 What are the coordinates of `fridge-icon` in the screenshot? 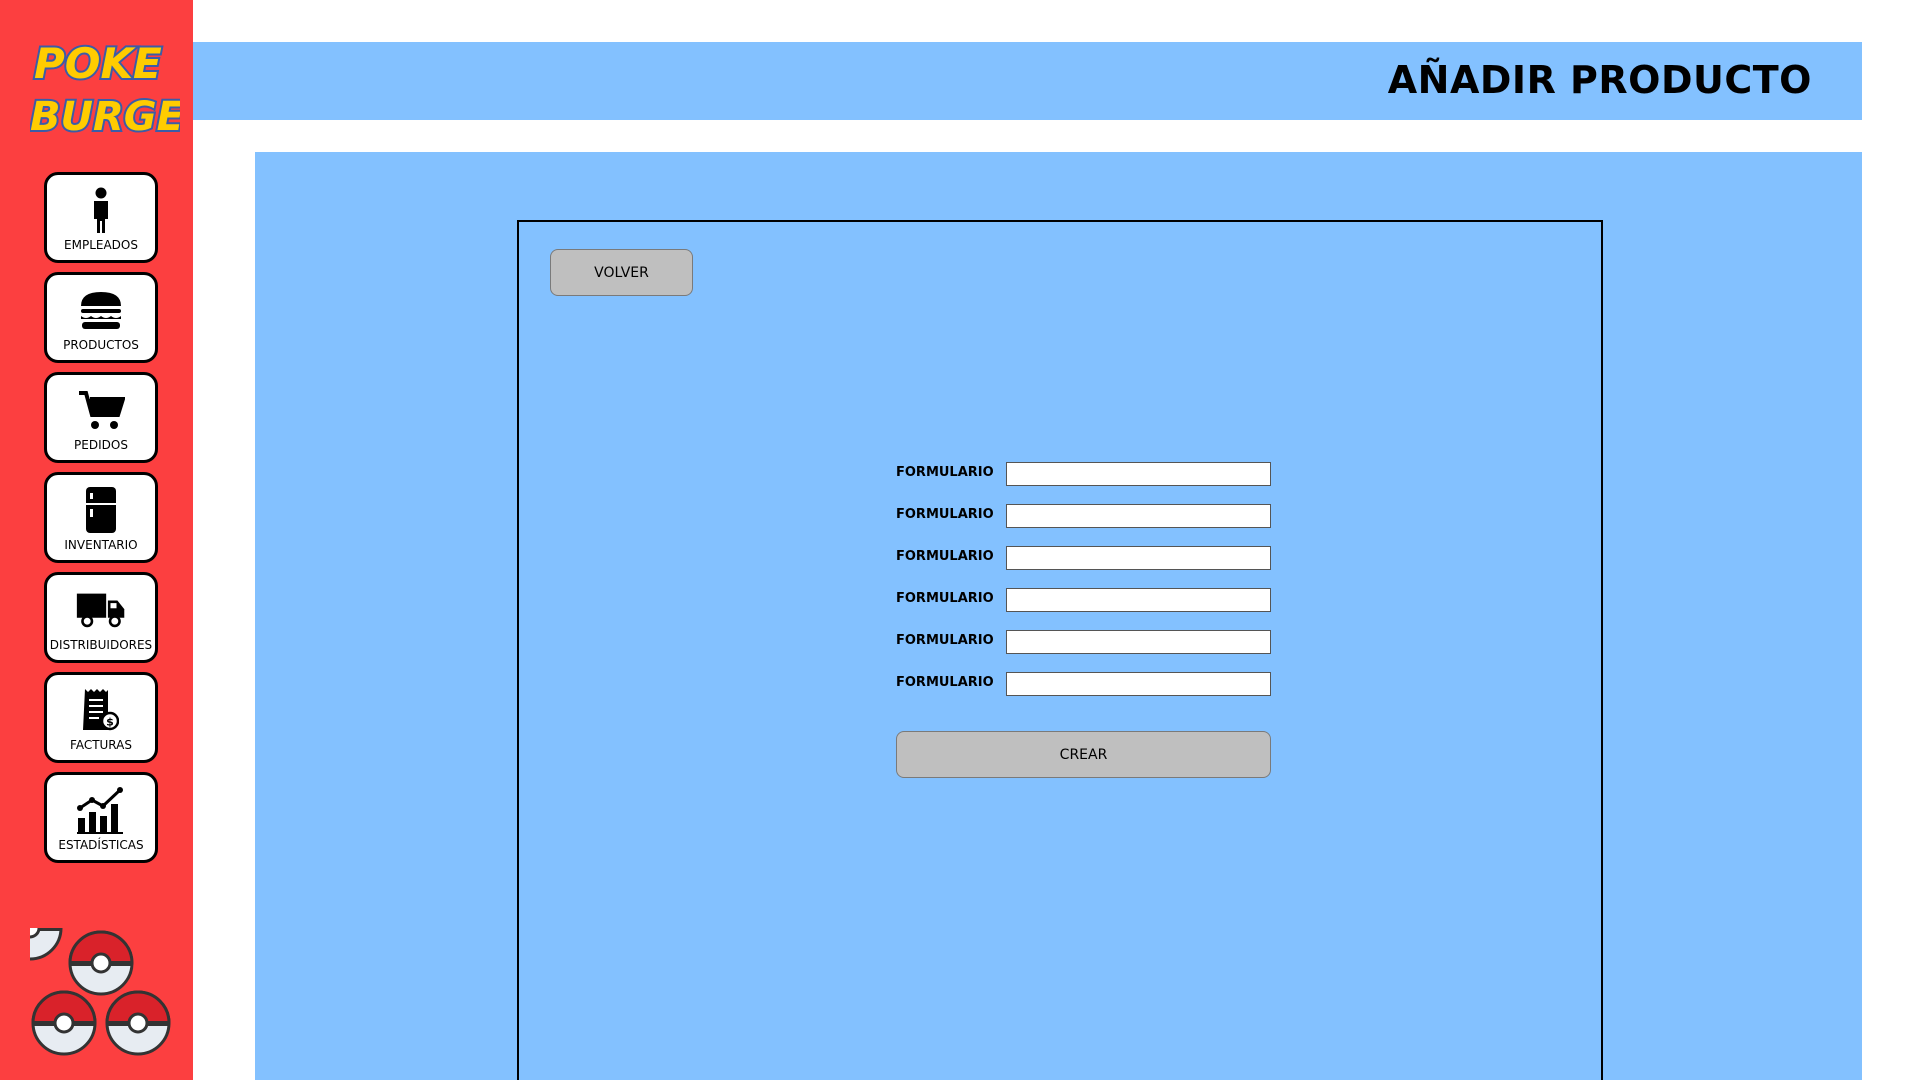 It's located at (101, 510).